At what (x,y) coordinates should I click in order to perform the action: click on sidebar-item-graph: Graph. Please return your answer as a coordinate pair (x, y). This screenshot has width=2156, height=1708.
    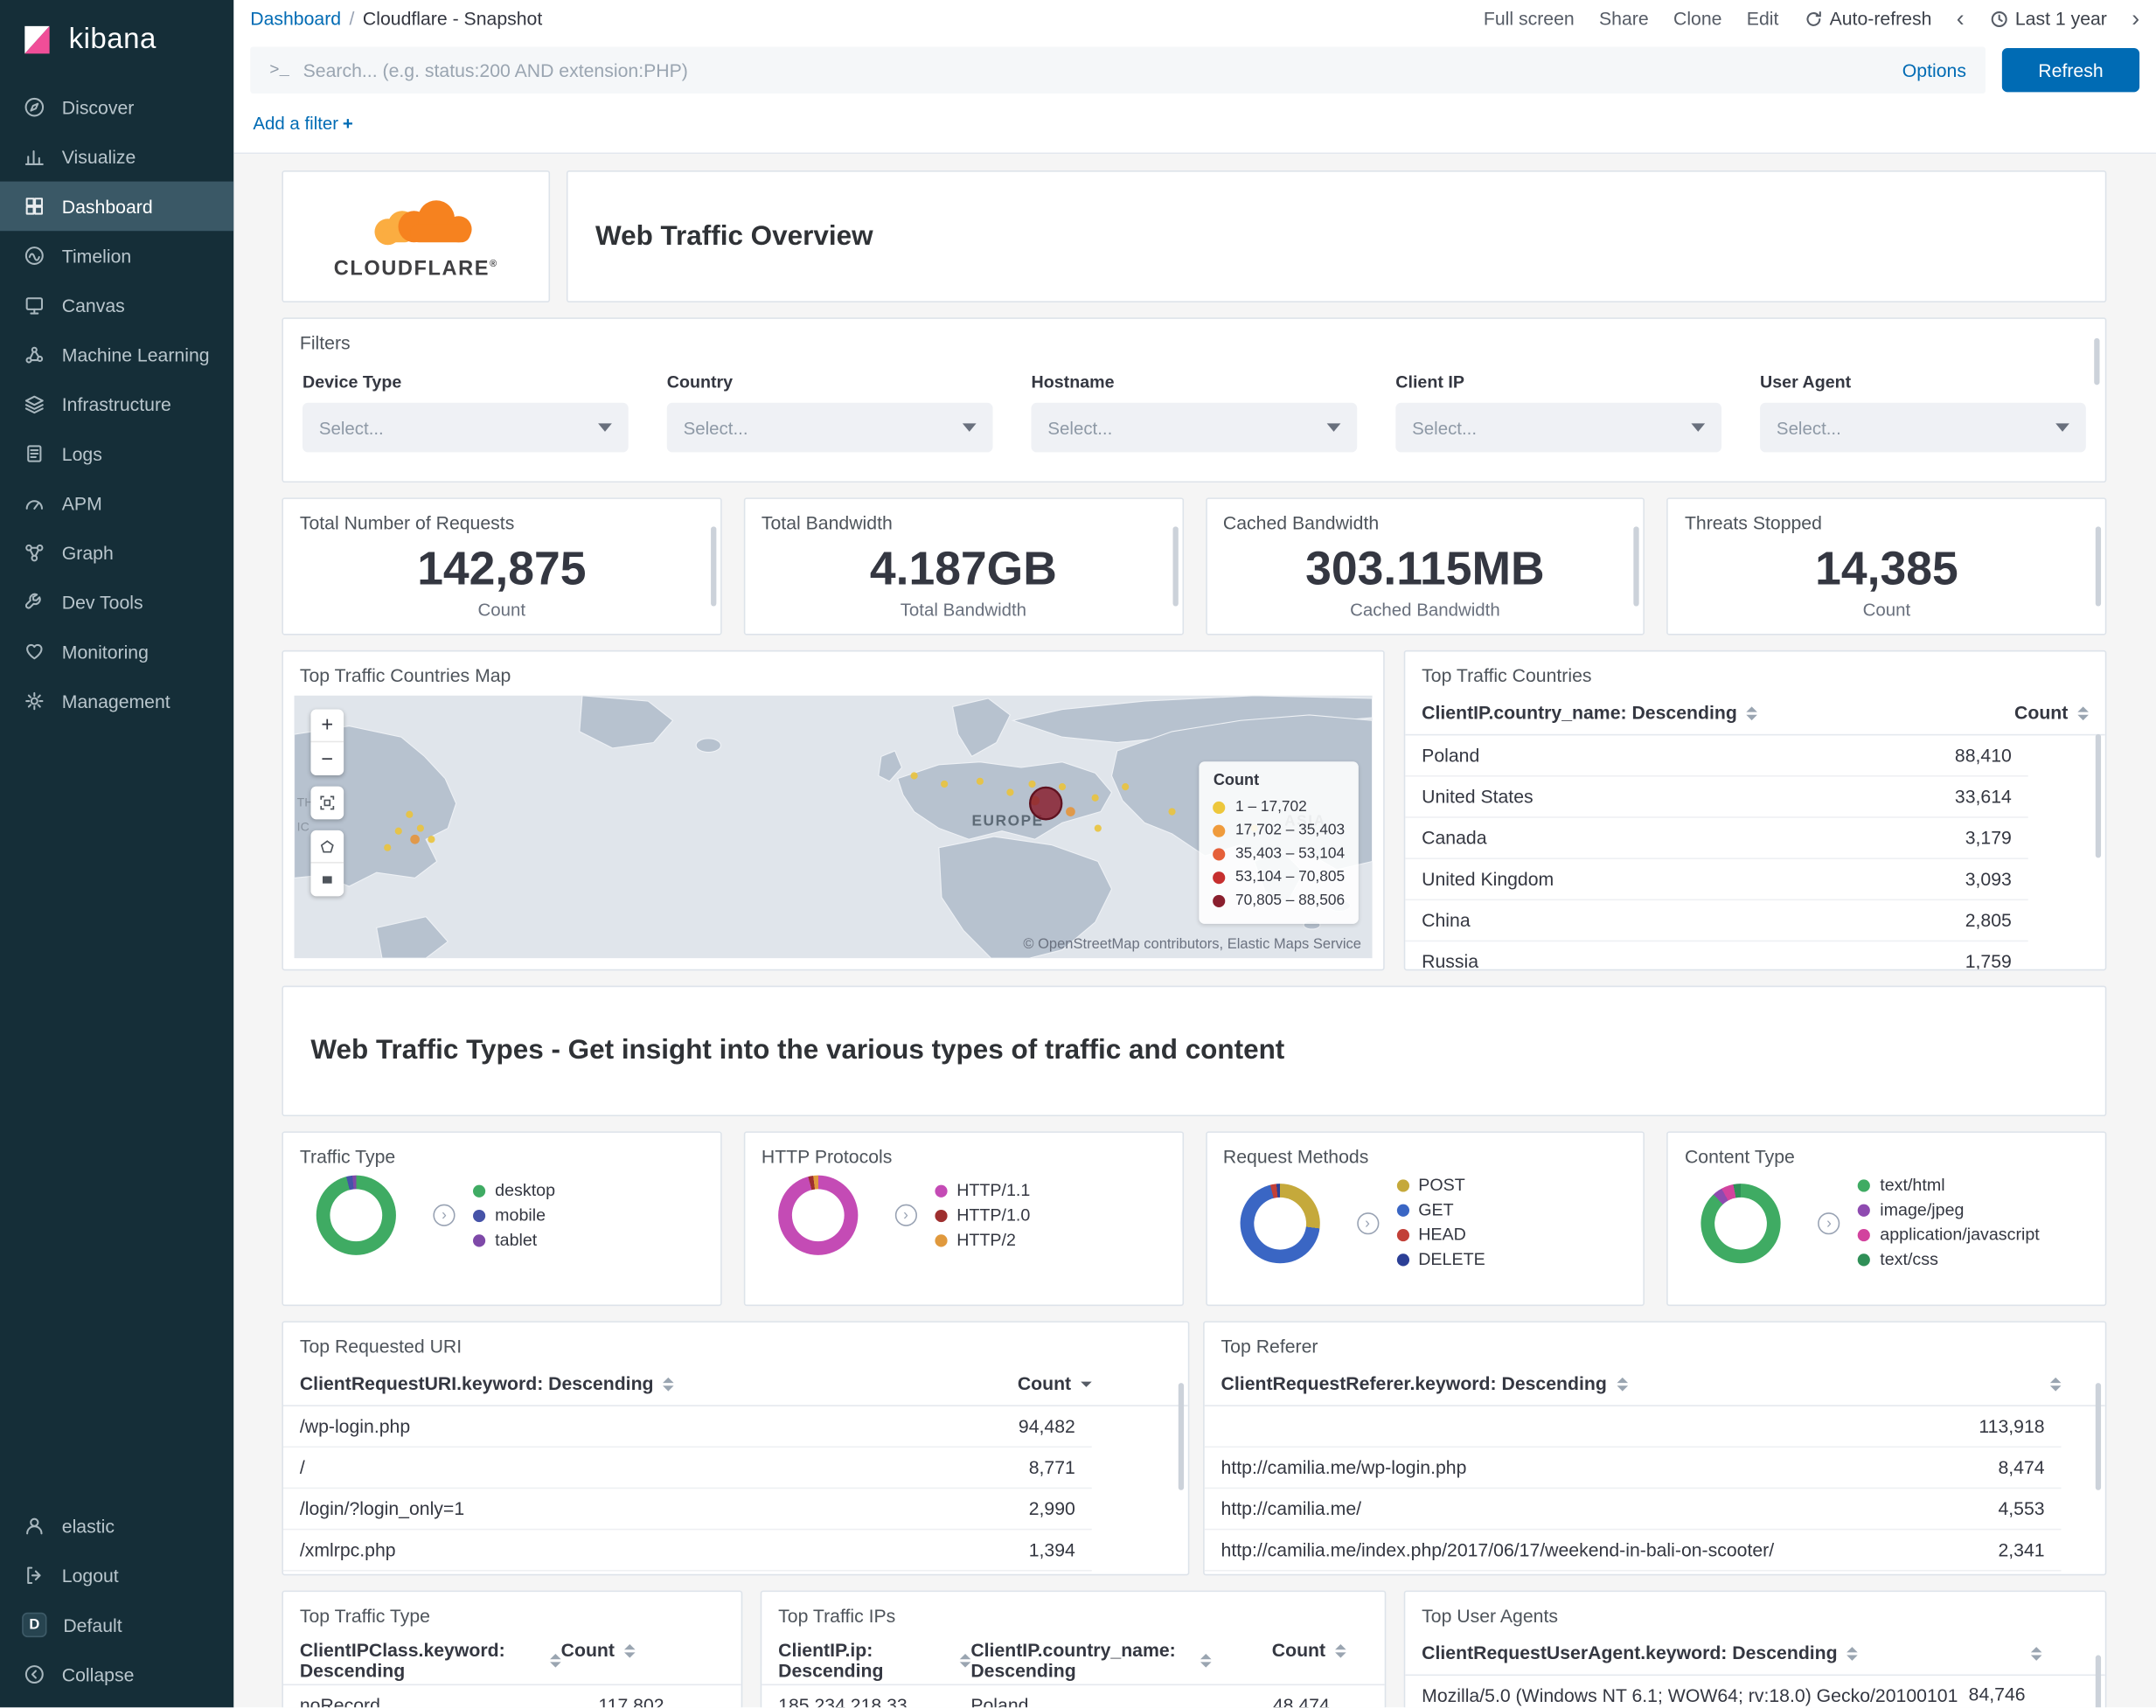
    Looking at the image, I should click on (116, 553).